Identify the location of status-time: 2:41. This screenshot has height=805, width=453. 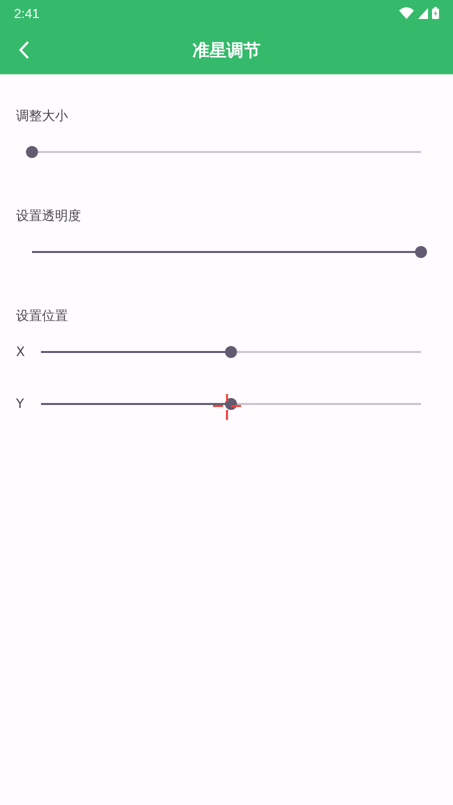
(27, 13).